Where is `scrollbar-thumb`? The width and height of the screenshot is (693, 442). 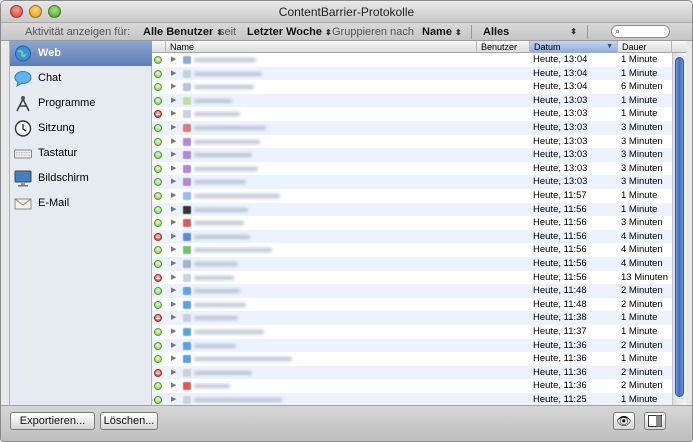
scrollbar-thumb is located at coordinates (679, 227).